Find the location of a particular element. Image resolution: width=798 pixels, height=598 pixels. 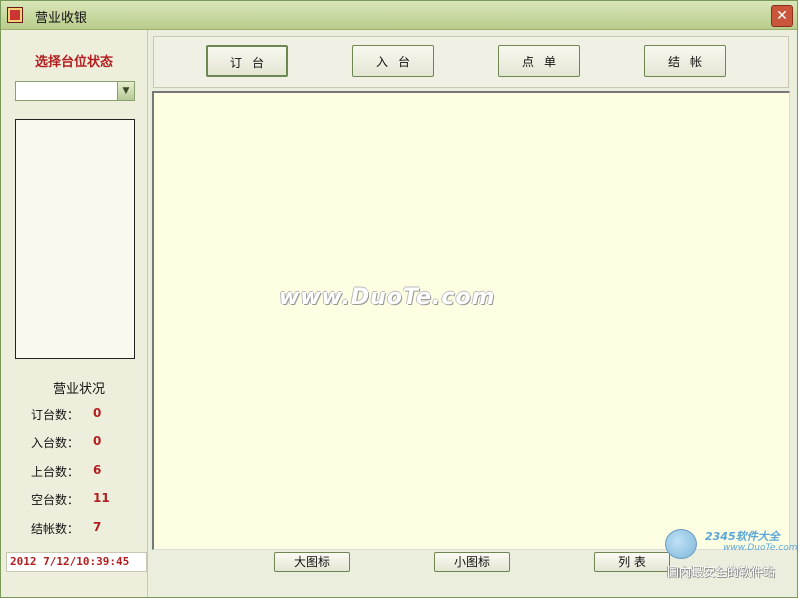

mascot-icon is located at coordinates (681, 544).